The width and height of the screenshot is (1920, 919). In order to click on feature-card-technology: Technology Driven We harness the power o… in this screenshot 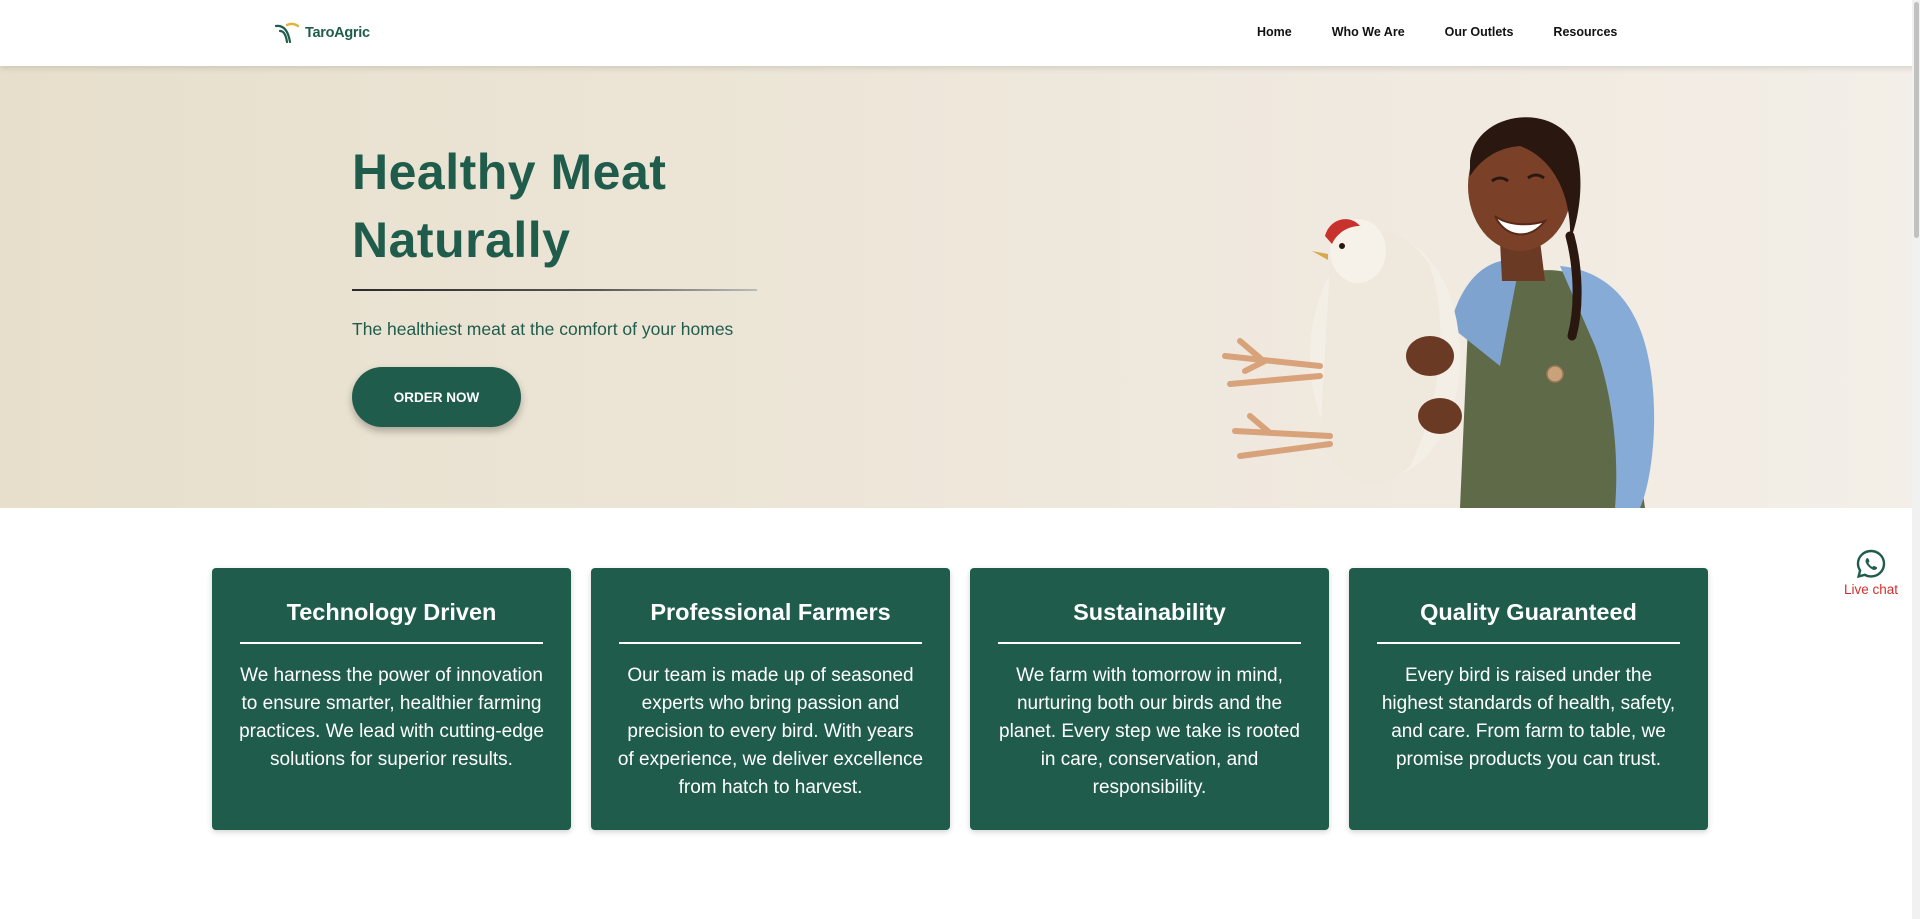, I will do `click(391, 699)`.